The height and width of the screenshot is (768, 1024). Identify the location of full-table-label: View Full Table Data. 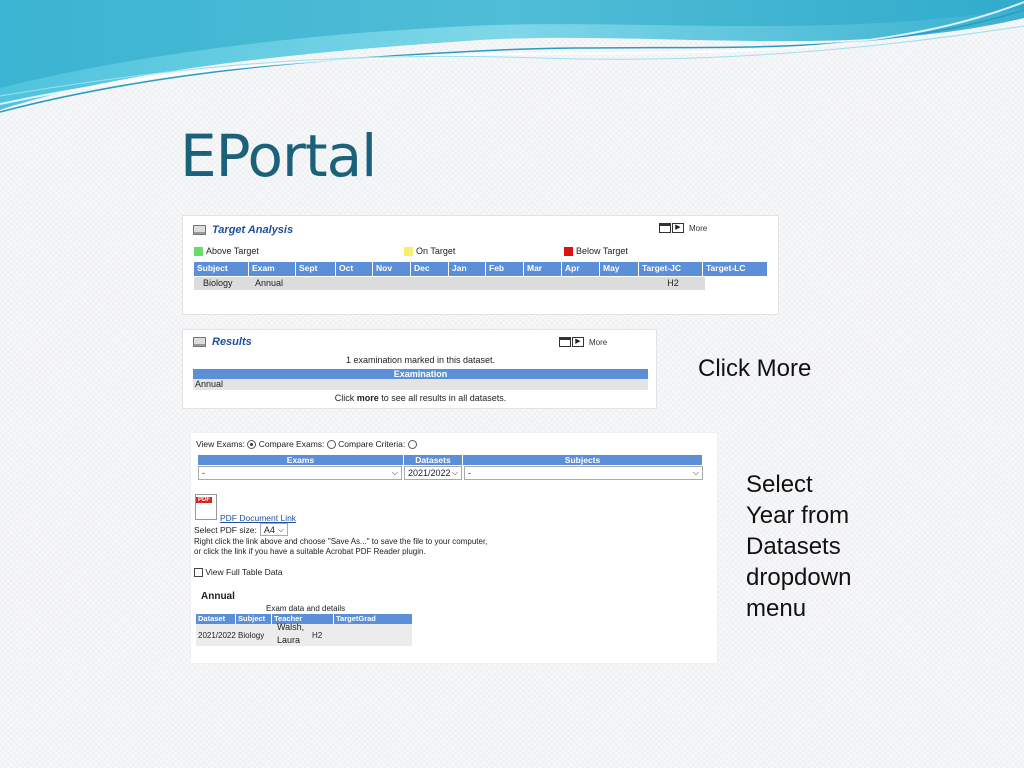
(244, 572).